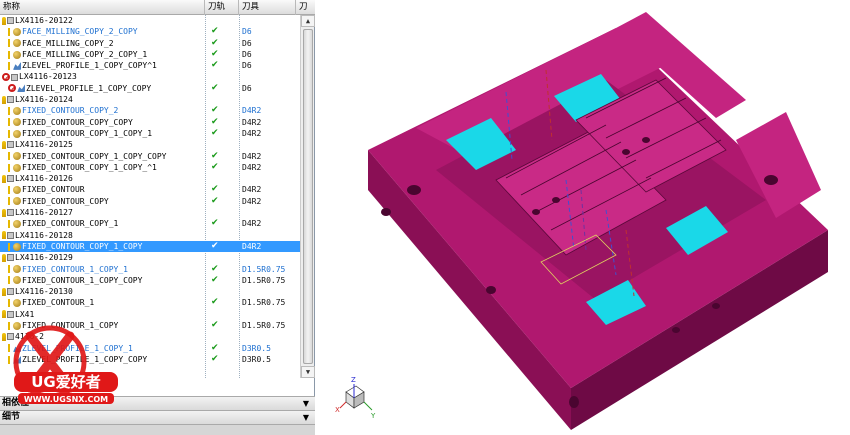 Image resolution: width=850 pixels, height=435 pixels. Describe the element at coordinates (150, 144) in the screenshot. I see `program-group-row: LX4116-20125` at that location.